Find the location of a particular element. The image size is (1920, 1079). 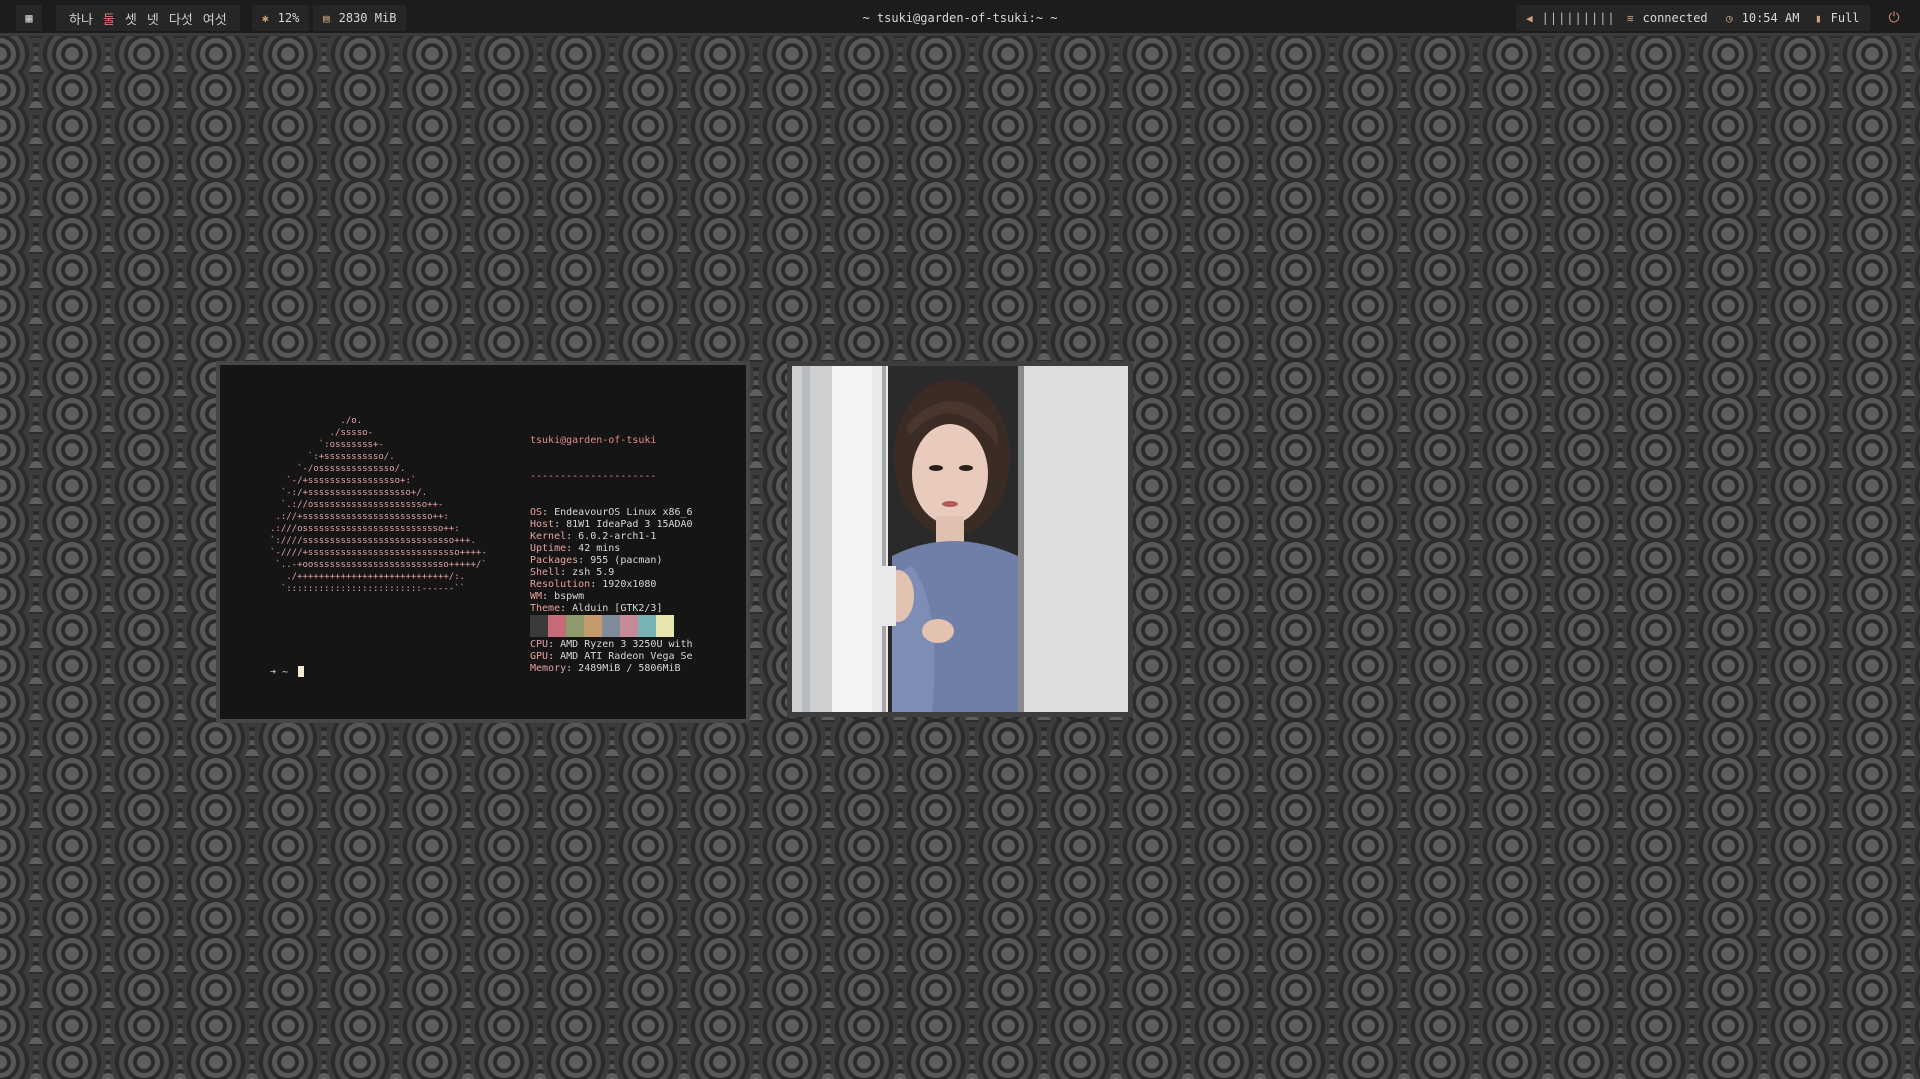

workspace-2: 둘 is located at coordinates (109, 18).